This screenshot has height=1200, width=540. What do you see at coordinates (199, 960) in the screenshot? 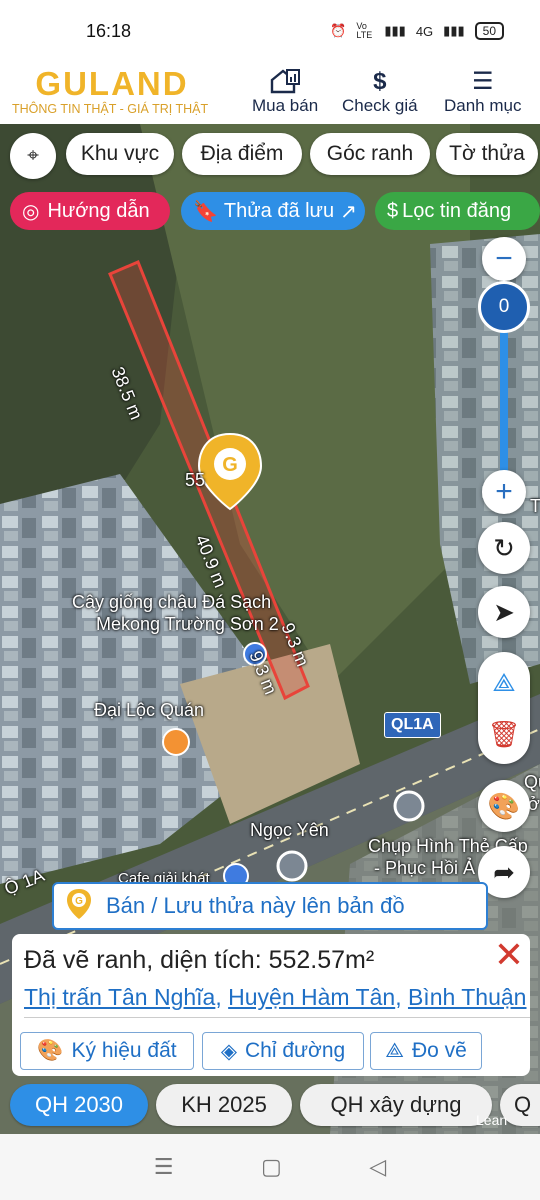
I see `parcel-area-title: Đã vẽ ranh, diện tích: 552.57m²` at bounding box center [199, 960].